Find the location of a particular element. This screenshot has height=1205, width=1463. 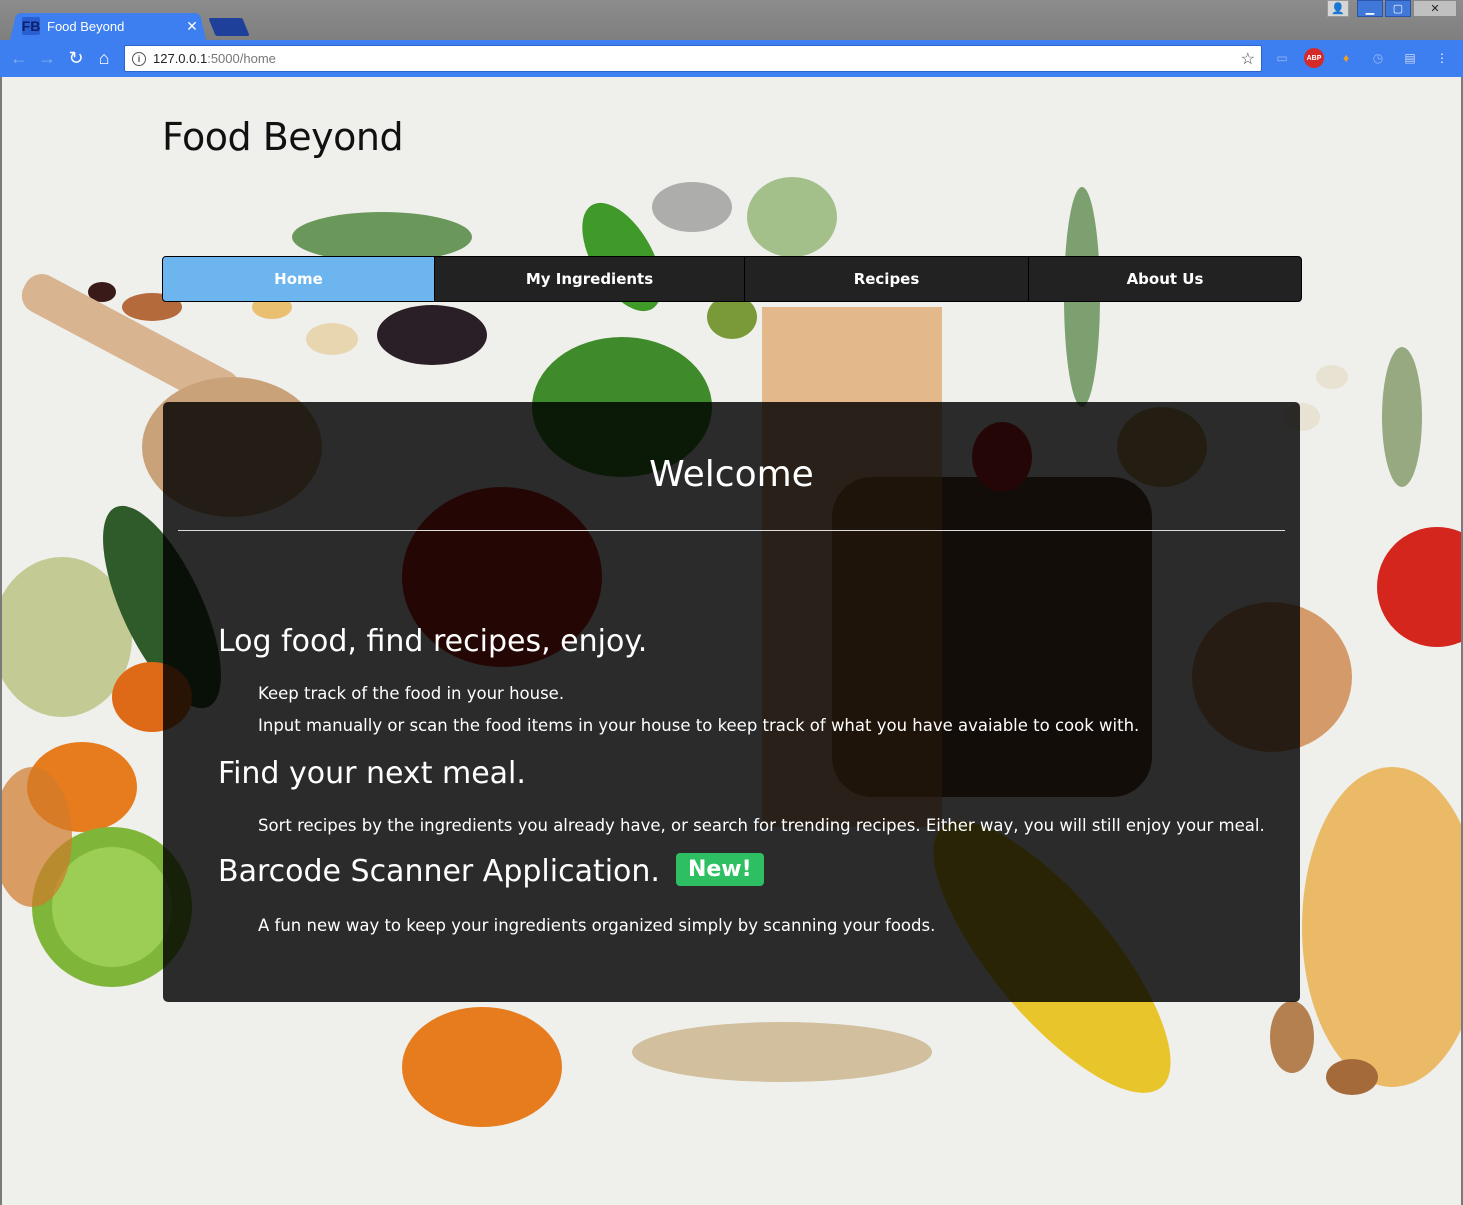

home-icon: ⌂ is located at coordinates (104, 58).